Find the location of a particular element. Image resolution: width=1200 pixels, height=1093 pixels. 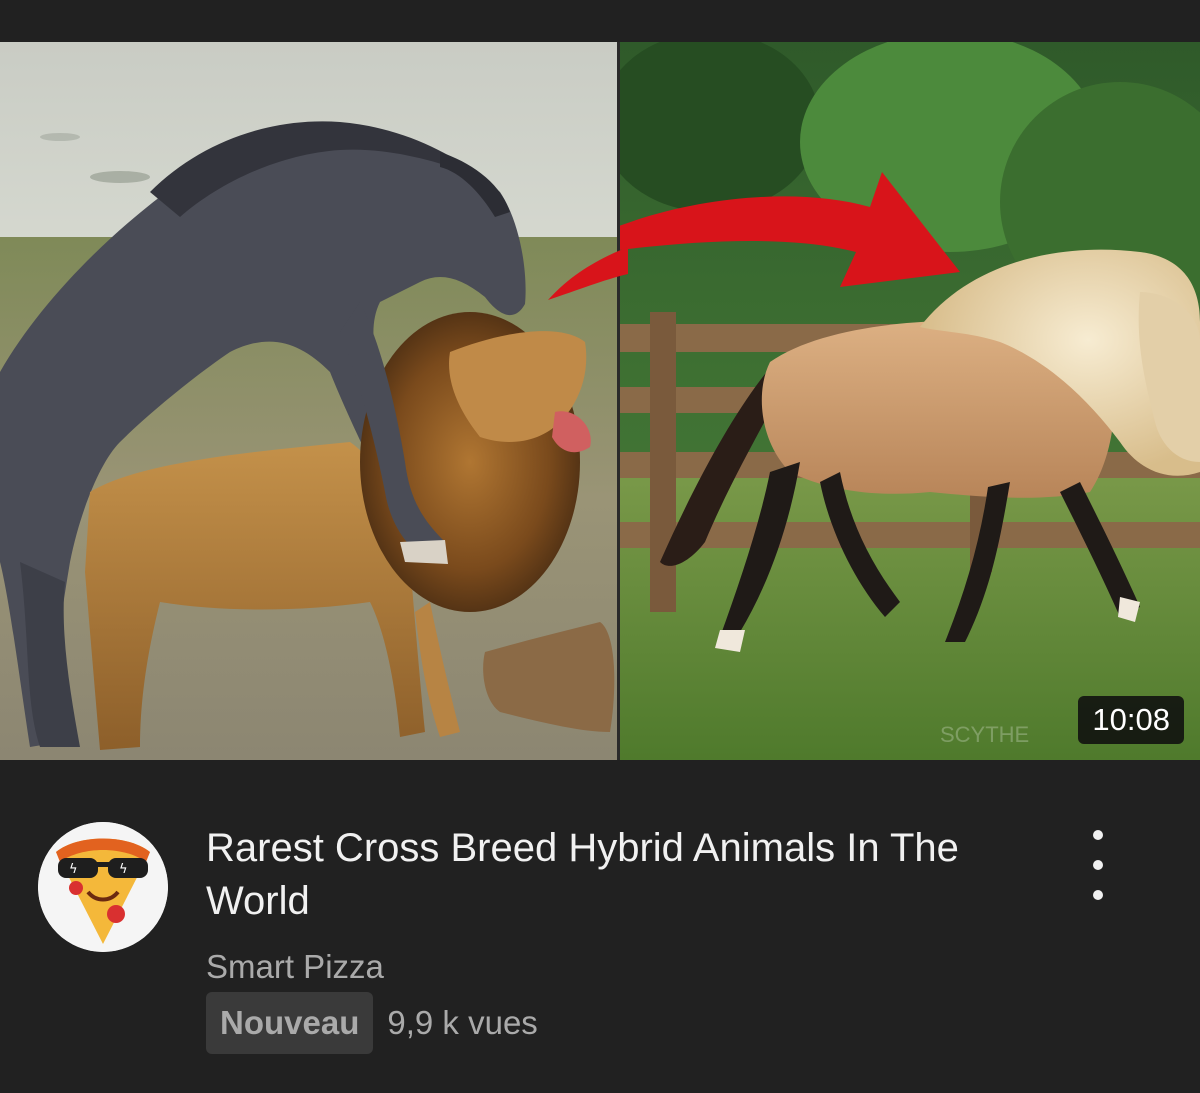

new-badge: Nouveau is located at coordinates (290, 1023).